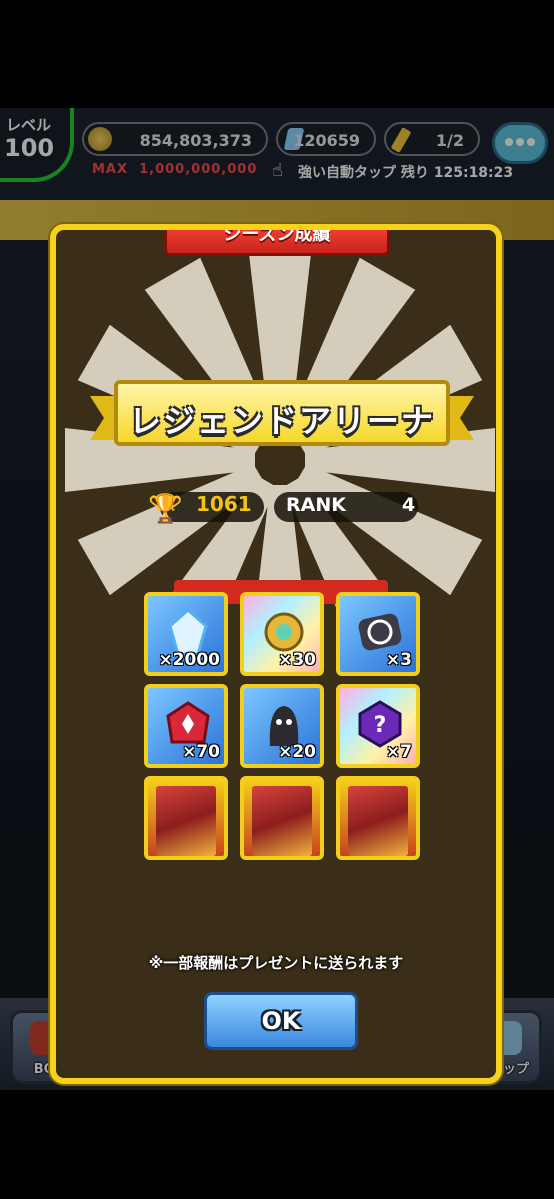  I want to click on dark-medal-icon, so click(380, 632).